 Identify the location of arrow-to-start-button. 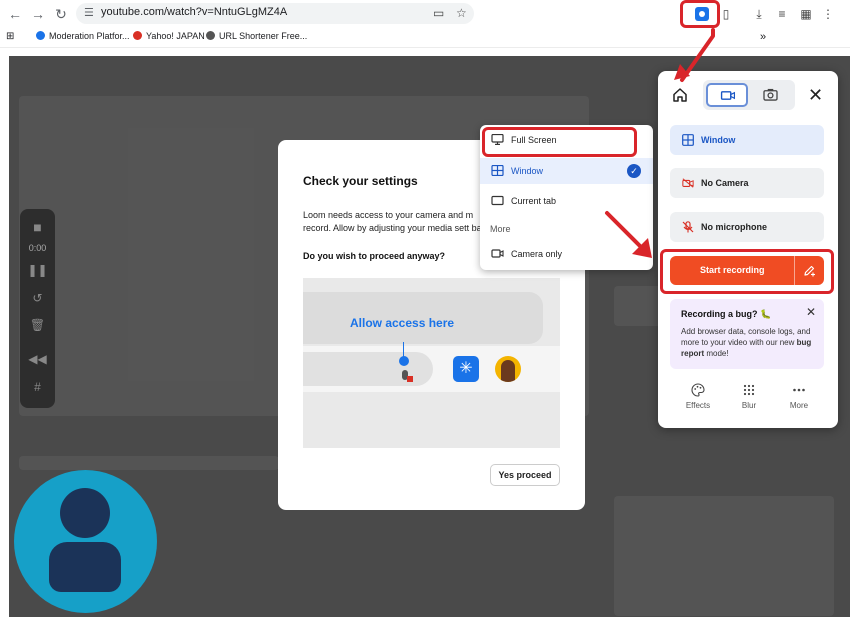
(625, 231).